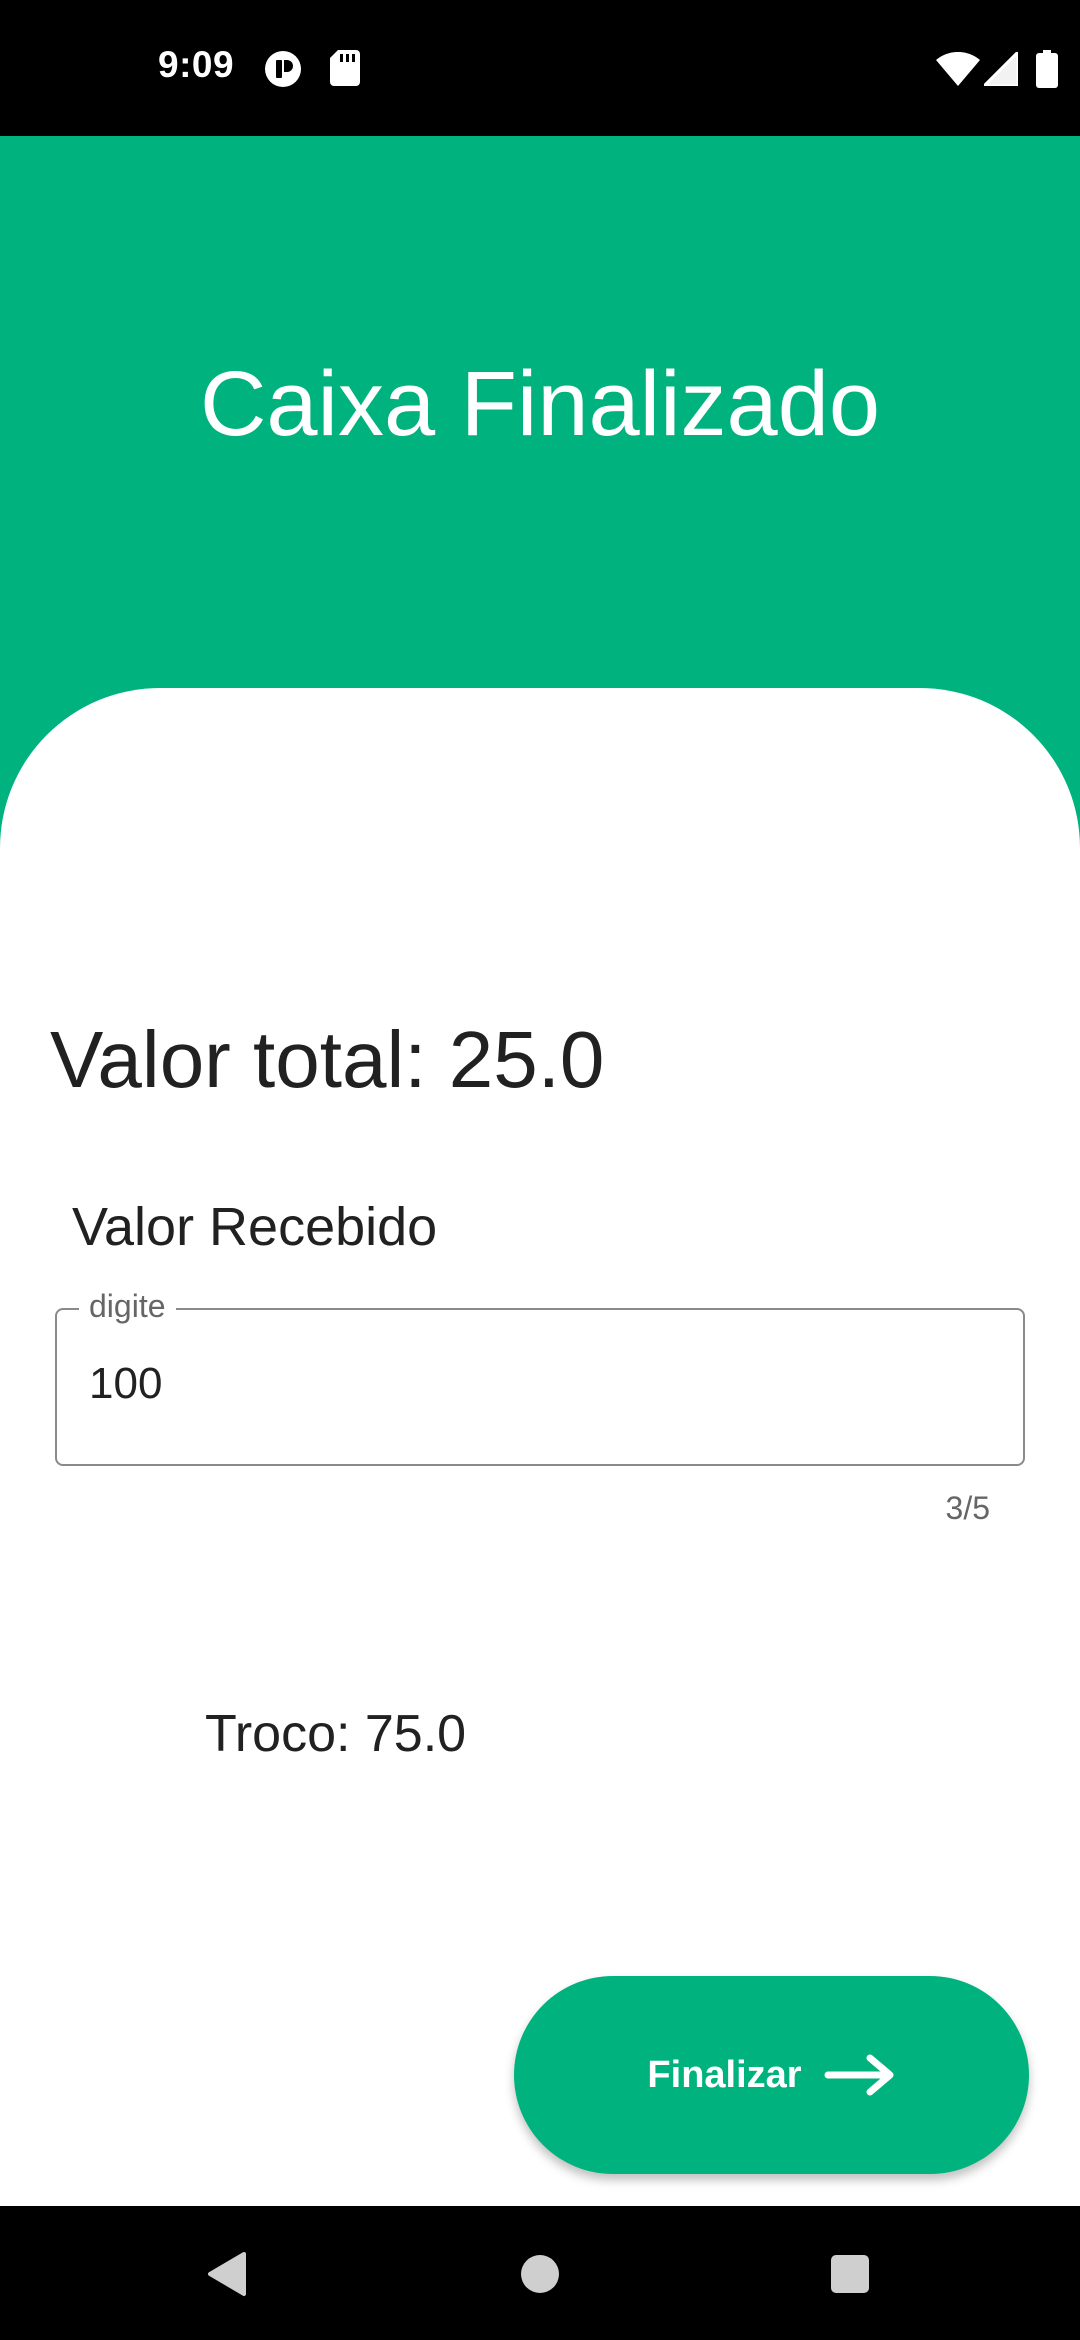 This screenshot has width=1080, height=2340. I want to click on finalize-button-label: Finalizar, so click(724, 2074).